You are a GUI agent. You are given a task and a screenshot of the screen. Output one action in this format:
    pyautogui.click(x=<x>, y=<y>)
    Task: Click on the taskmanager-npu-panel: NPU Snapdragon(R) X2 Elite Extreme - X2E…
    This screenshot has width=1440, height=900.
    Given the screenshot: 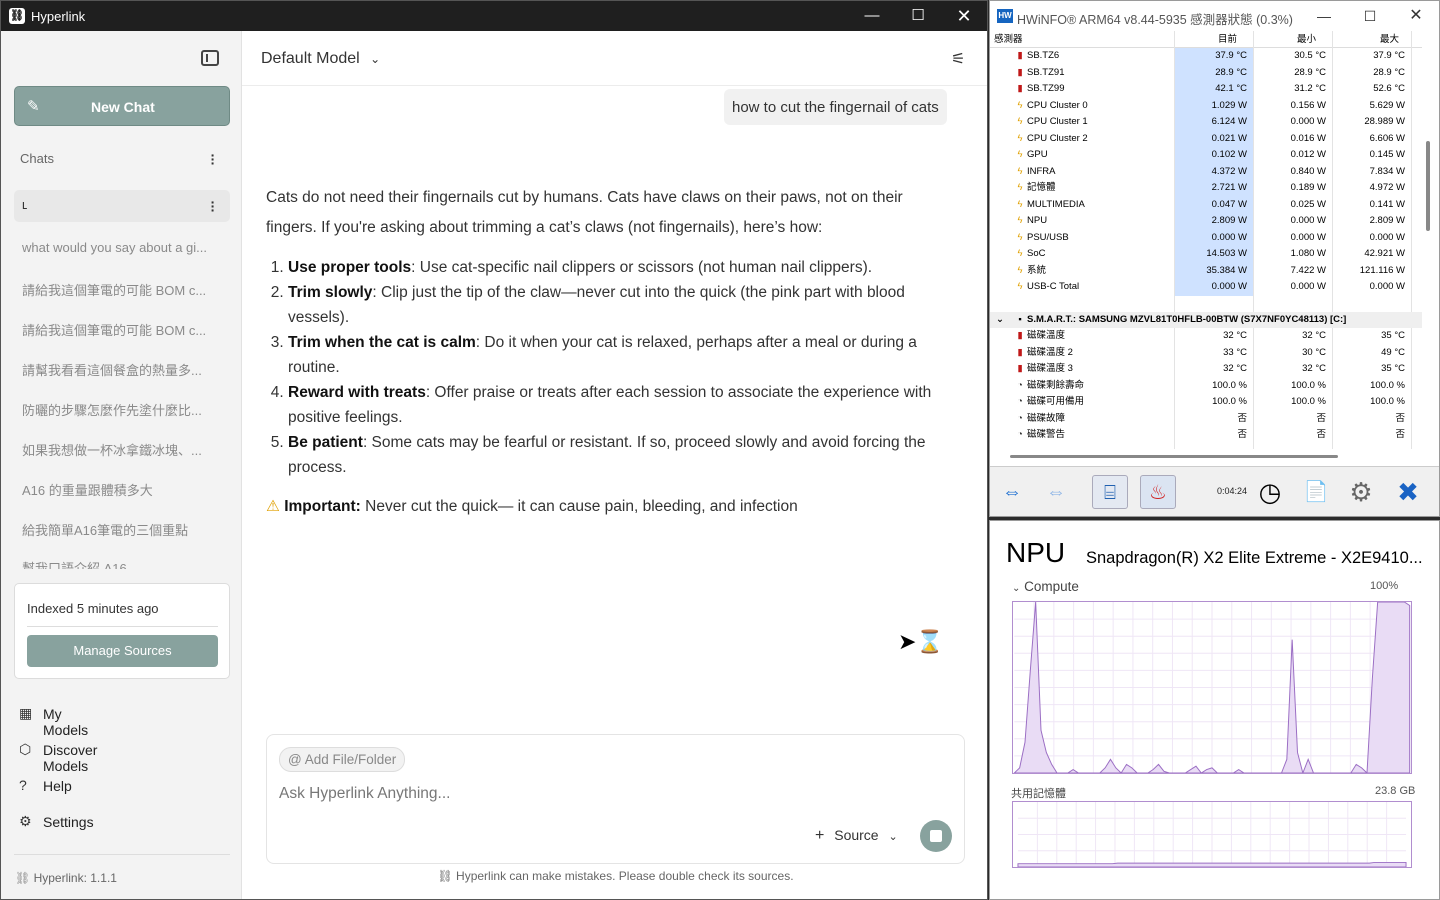 What is the action you would take?
    pyautogui.click(x=1214, y=710)
    